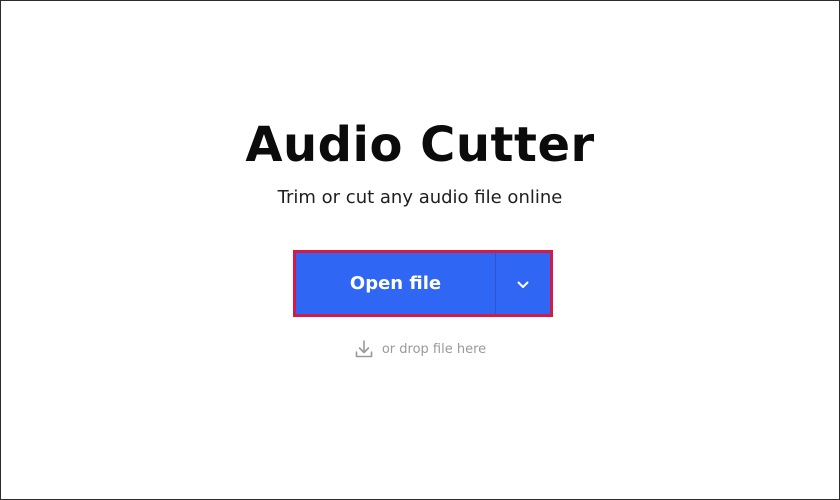 The height and width of the screenshot is (500, 840). I want to click on page-title: Audio Cutter, so click(420, 145).